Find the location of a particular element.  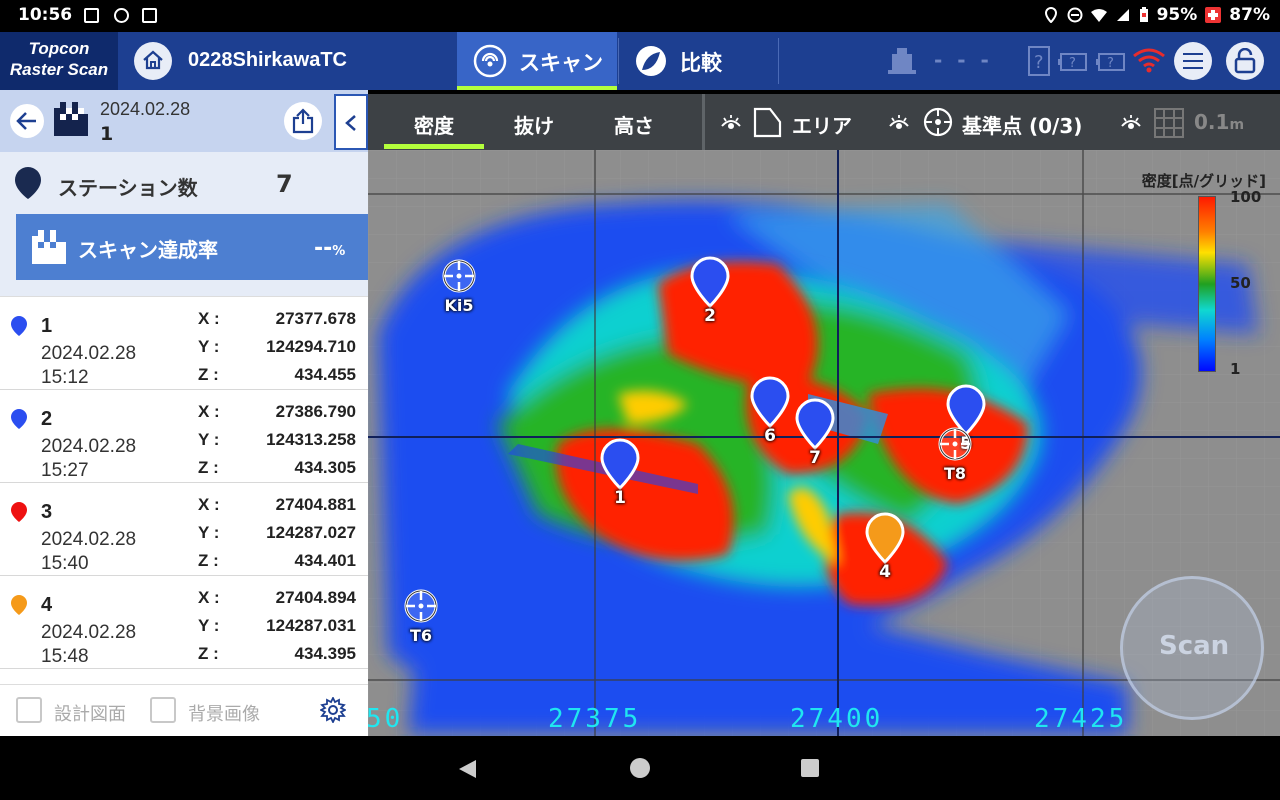

wifi-status-icon is located at coordinates (1149, 61).